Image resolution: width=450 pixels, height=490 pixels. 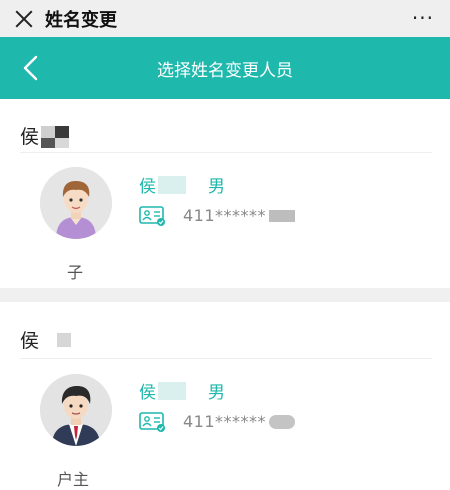 I want to click on child-avatar-icon, so click(x=76, y=203).